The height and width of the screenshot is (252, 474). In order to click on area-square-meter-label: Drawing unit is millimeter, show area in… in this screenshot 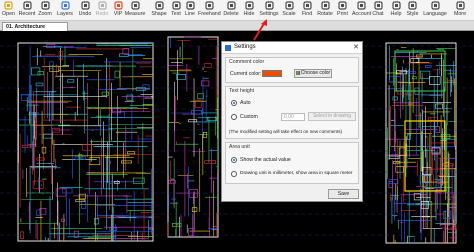, I will do `click(296, 173)`.